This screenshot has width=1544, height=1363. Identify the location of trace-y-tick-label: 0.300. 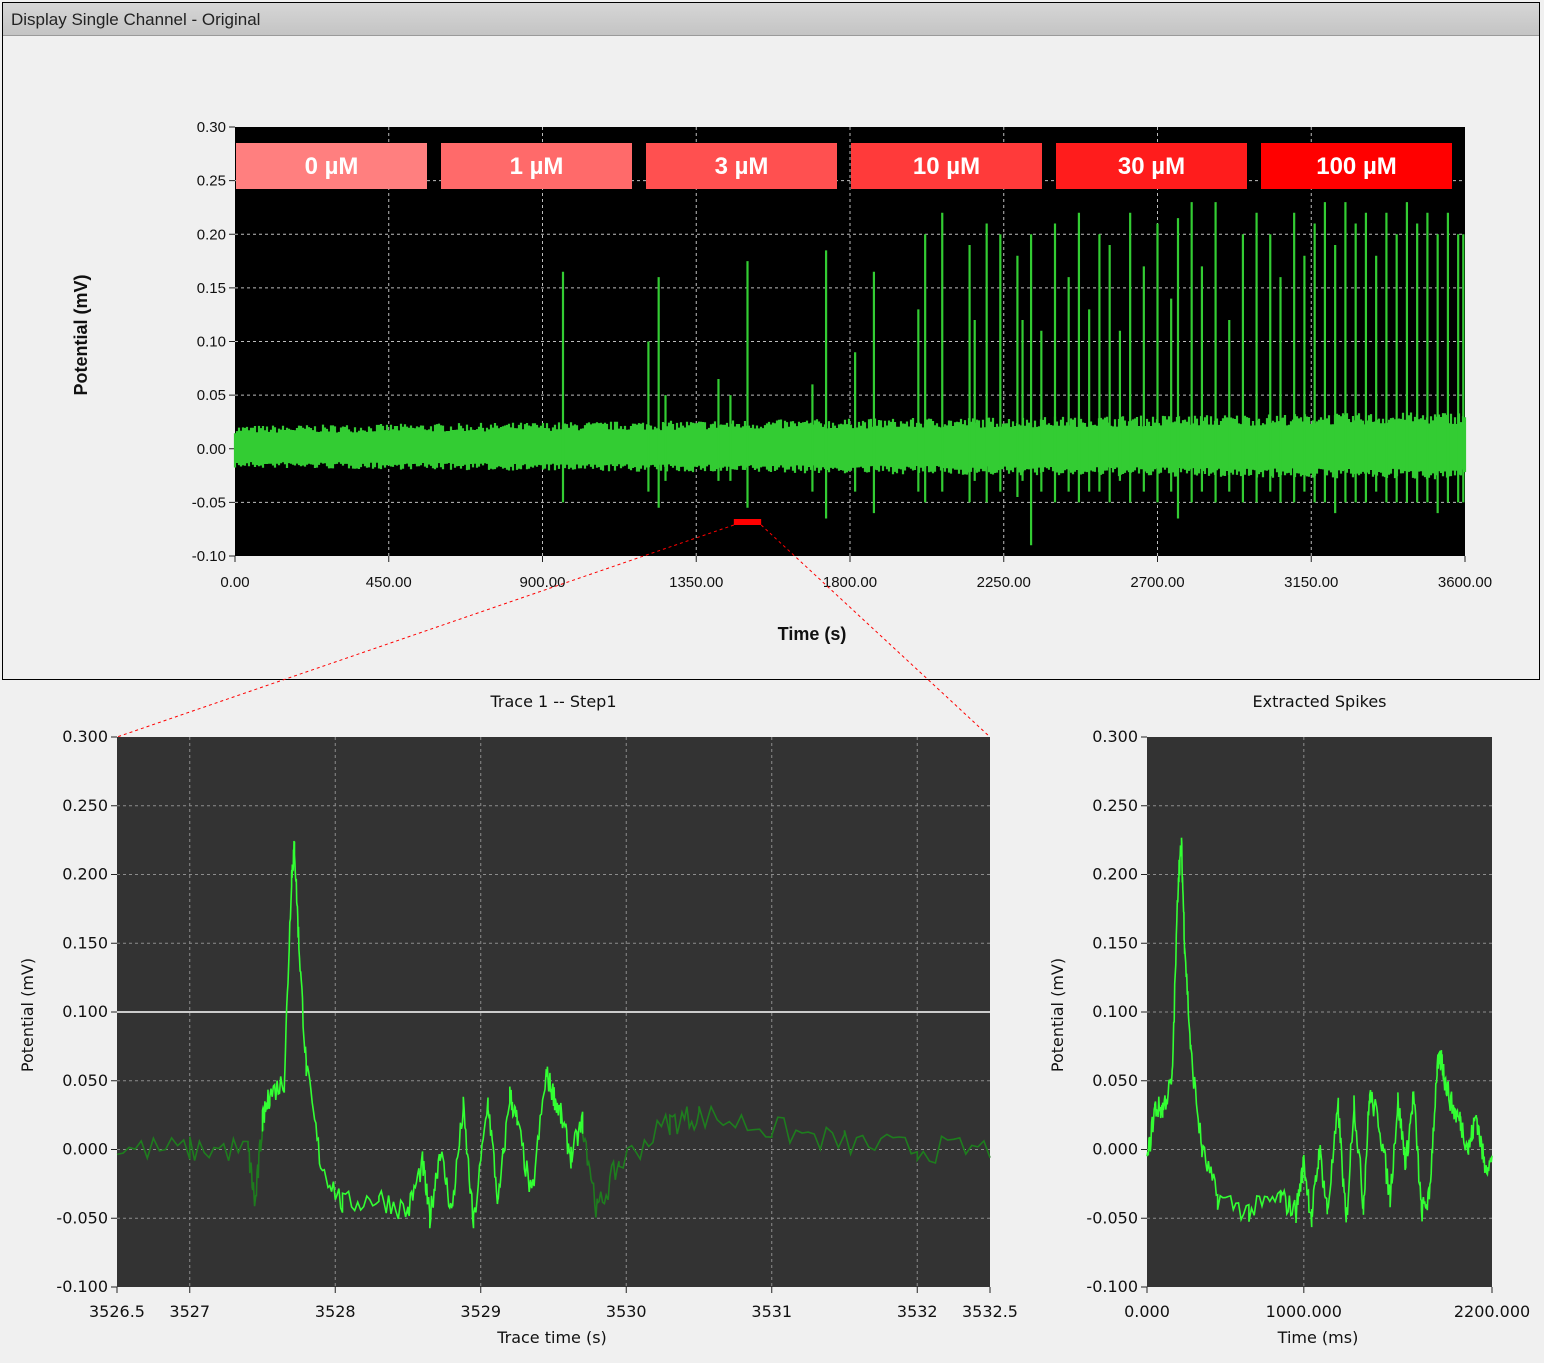
(85, 736).